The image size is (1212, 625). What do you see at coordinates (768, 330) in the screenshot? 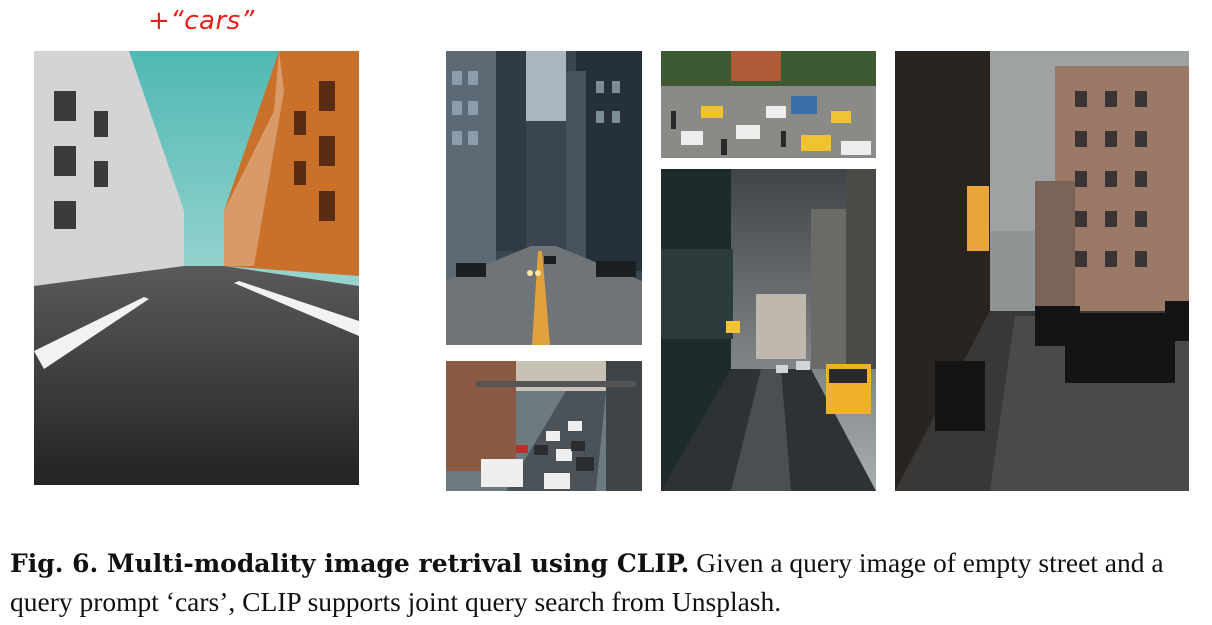
I see `result-image-rainy-street` at bounding box center [768, 330].